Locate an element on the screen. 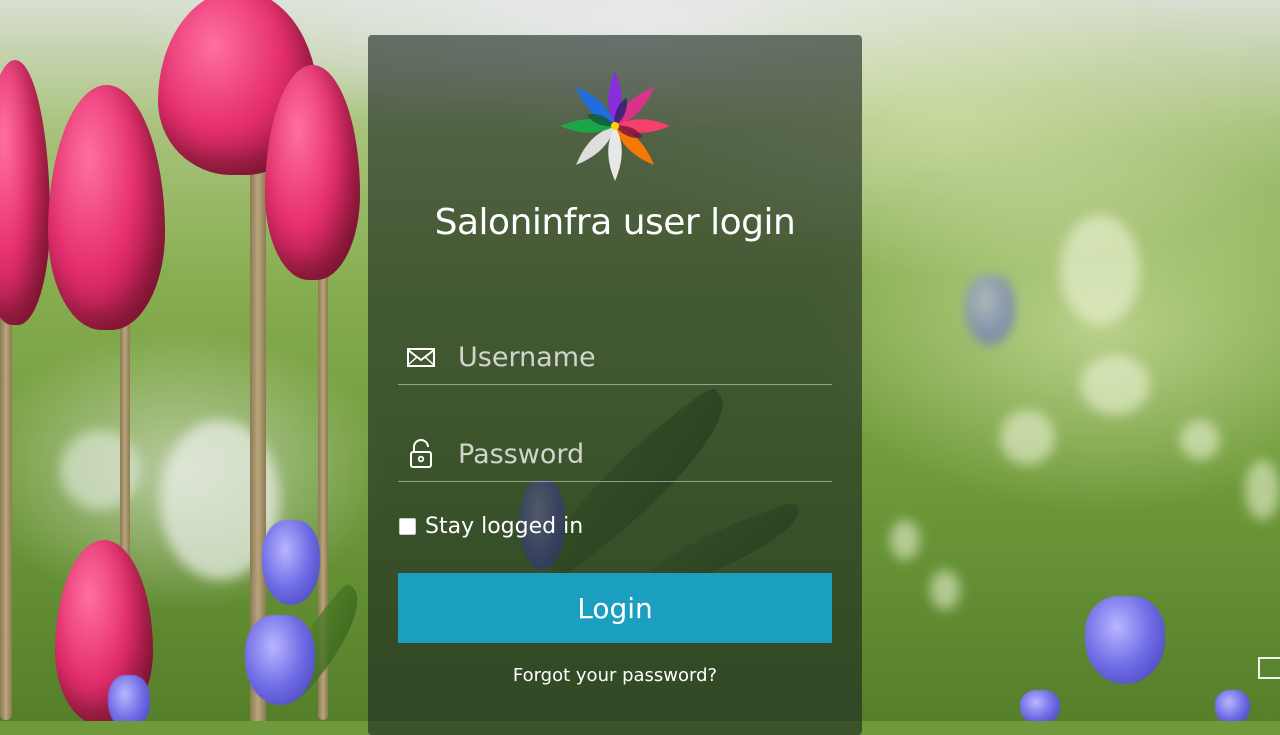 The width and height of the screenshot is (1280, 735). login-button: Login is located at coordinates (615, 608).